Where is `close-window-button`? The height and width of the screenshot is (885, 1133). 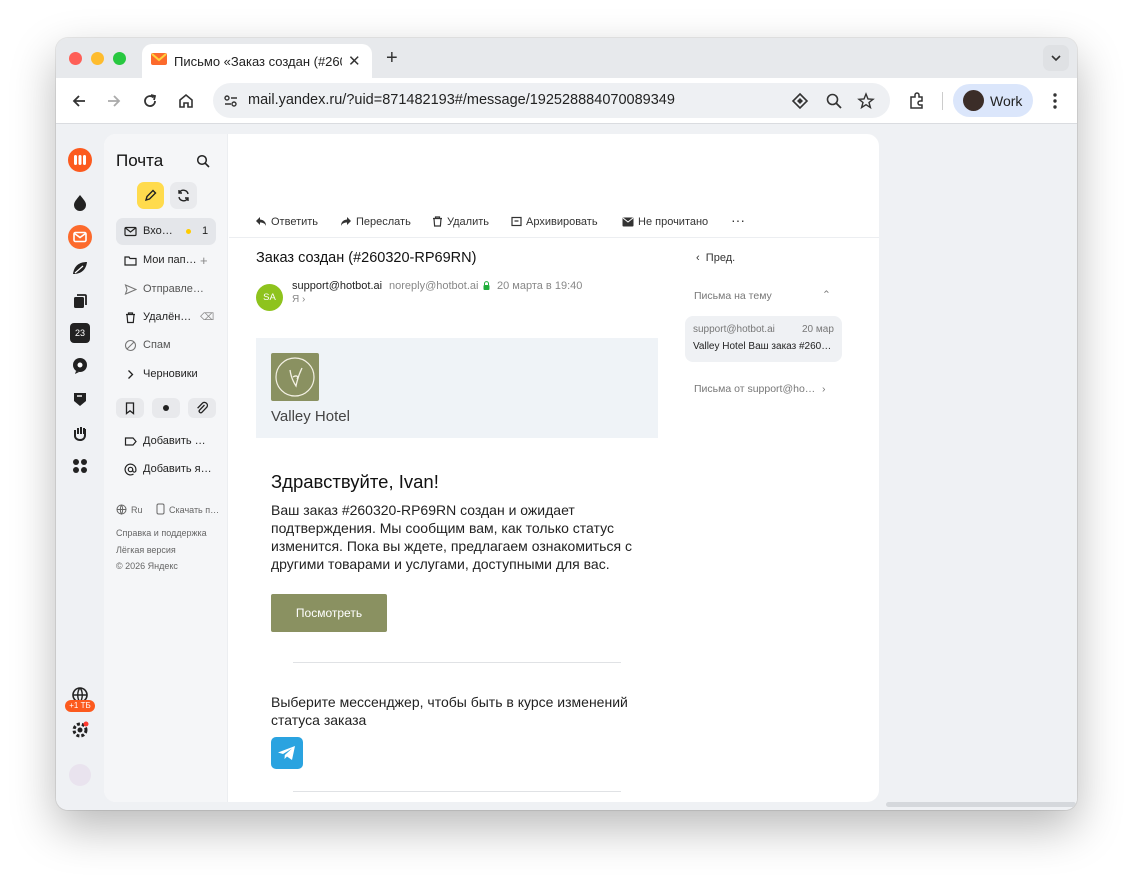 close-window-button is located at coordinates (75, 58).